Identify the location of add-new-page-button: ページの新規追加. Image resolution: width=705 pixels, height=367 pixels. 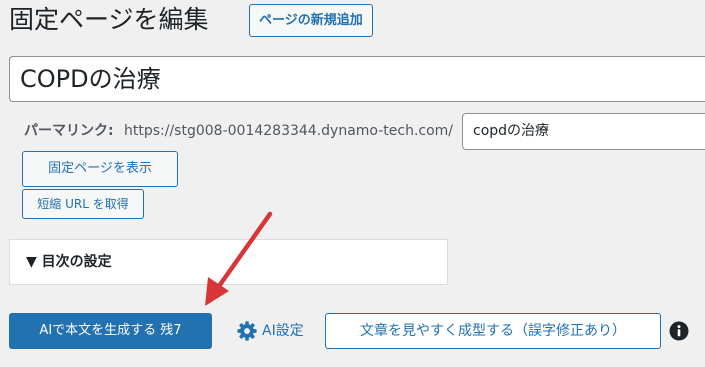
(311, 20).